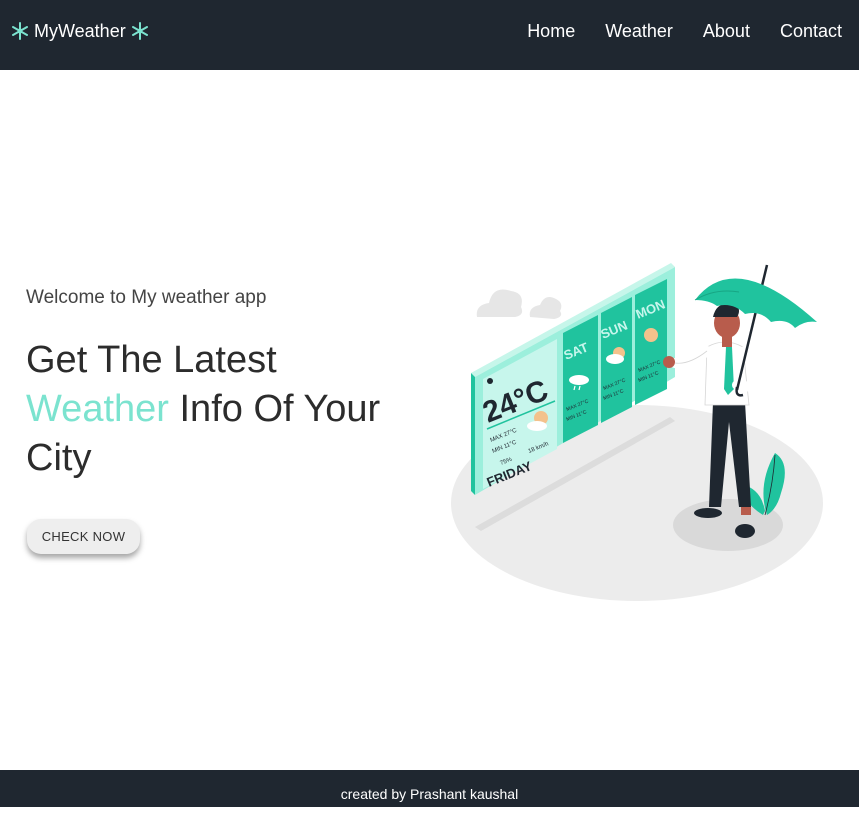 This screenshot has height=818, width=859. I want to click on brand-name: MyWeather, so click(80, 30).